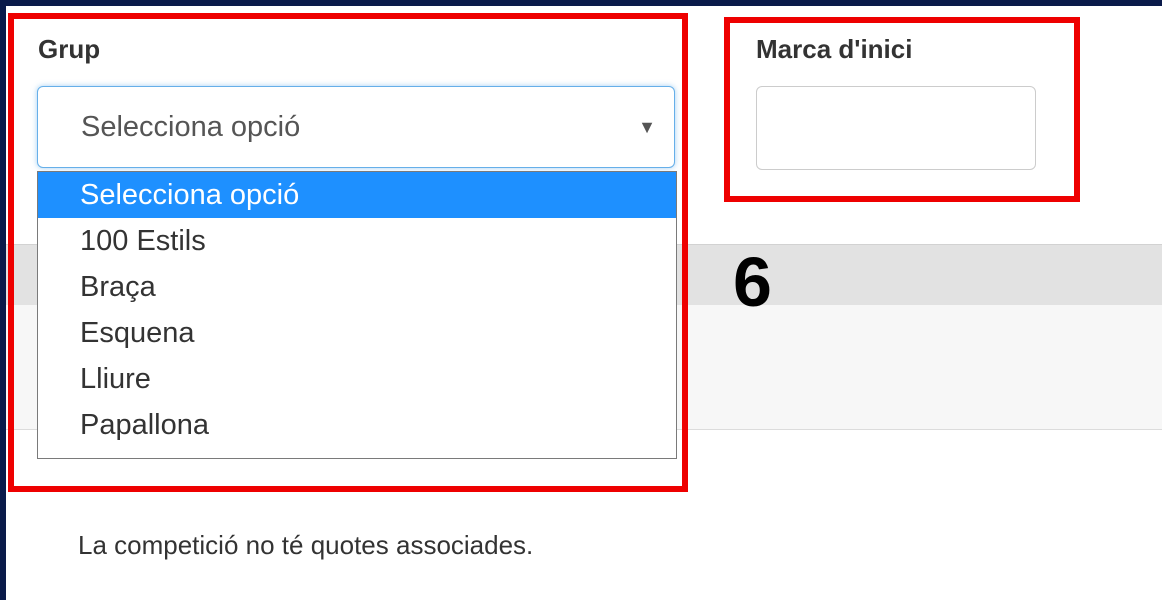  I want to click on no-fees-message: La competició no té quotes associades., so click(306, 545).